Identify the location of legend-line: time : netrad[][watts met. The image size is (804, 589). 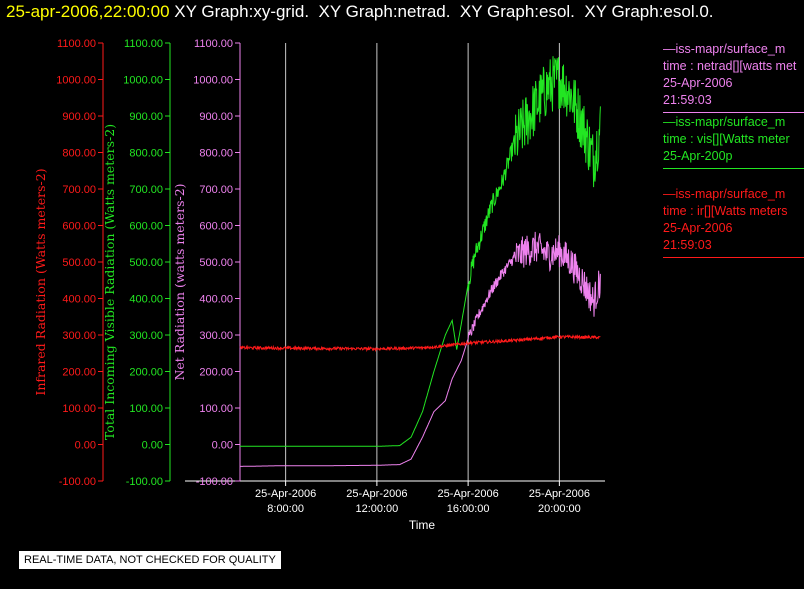
(730, 66).